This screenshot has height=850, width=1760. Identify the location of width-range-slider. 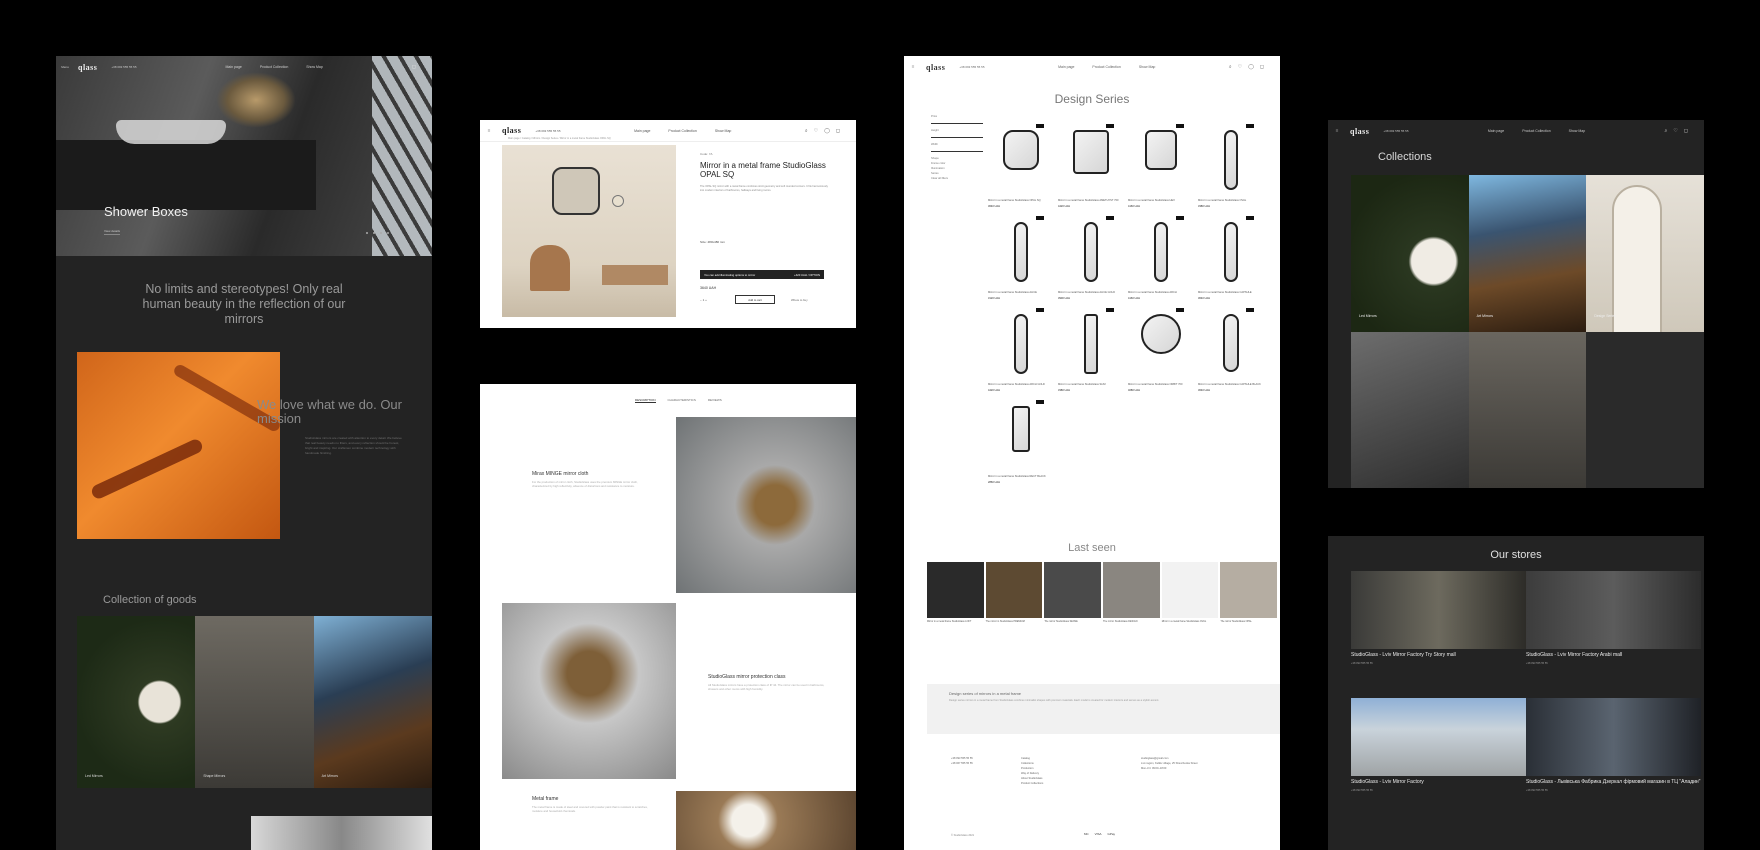
(957, 151).